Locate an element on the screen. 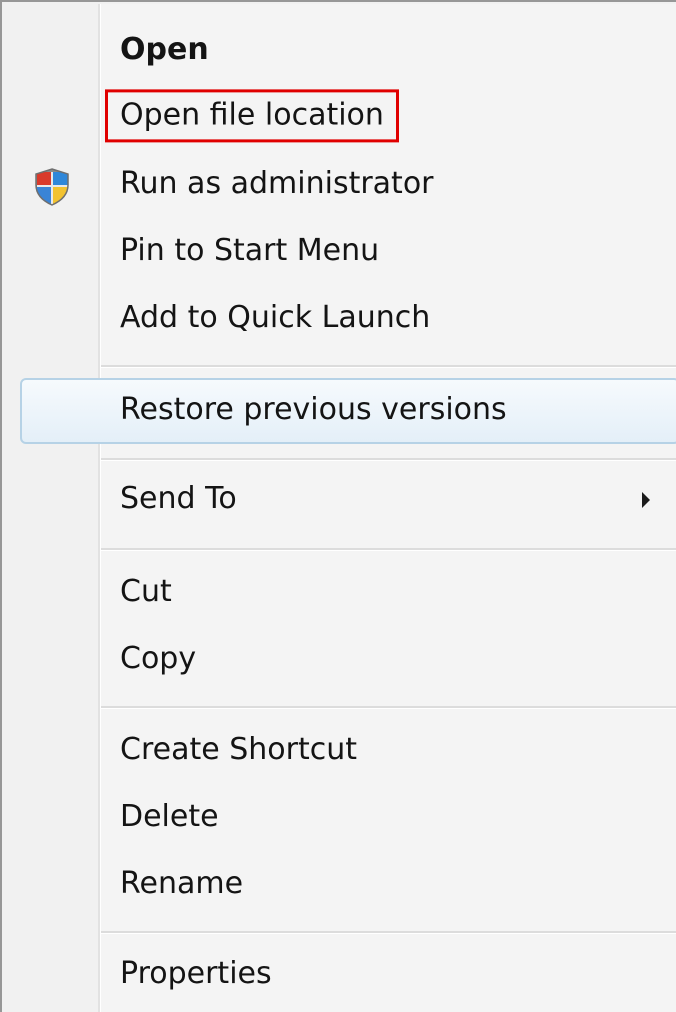  menu-item-add-to-quick-launch: Add to Quick Launch is located at coordinates (339, 319).